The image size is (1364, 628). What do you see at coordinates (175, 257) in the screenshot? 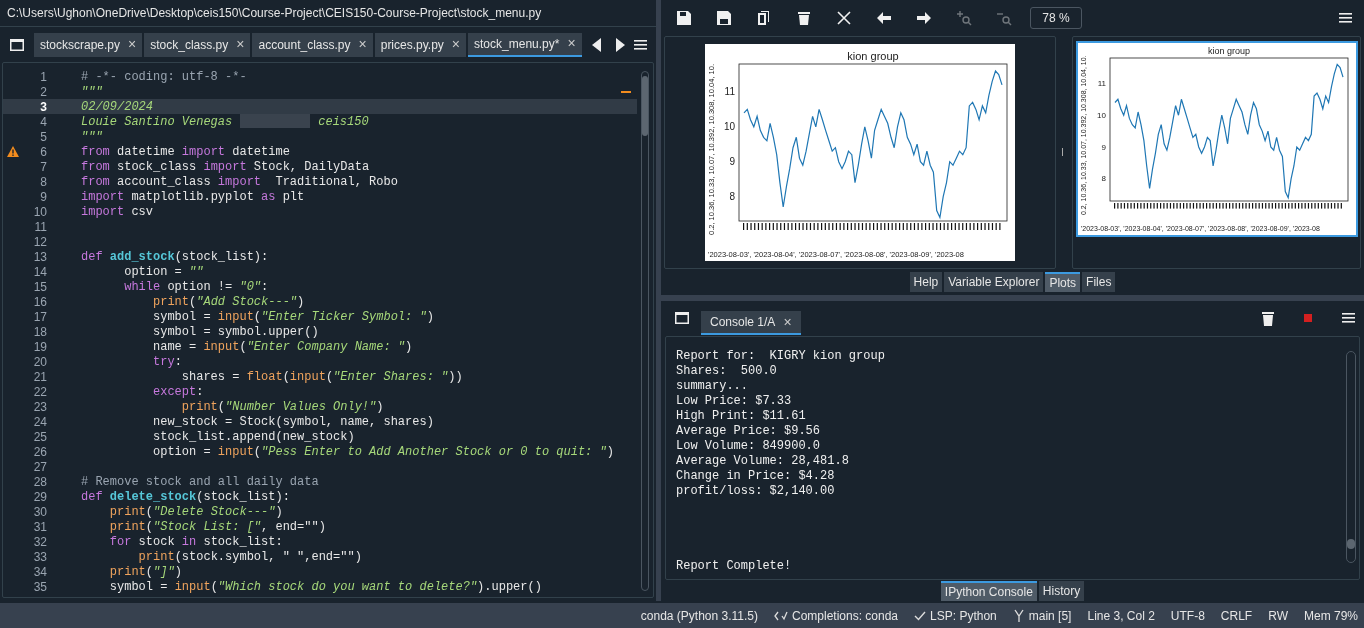
I see `code-line: def add_stock(stock_list):` at bounding box center [175, 257].